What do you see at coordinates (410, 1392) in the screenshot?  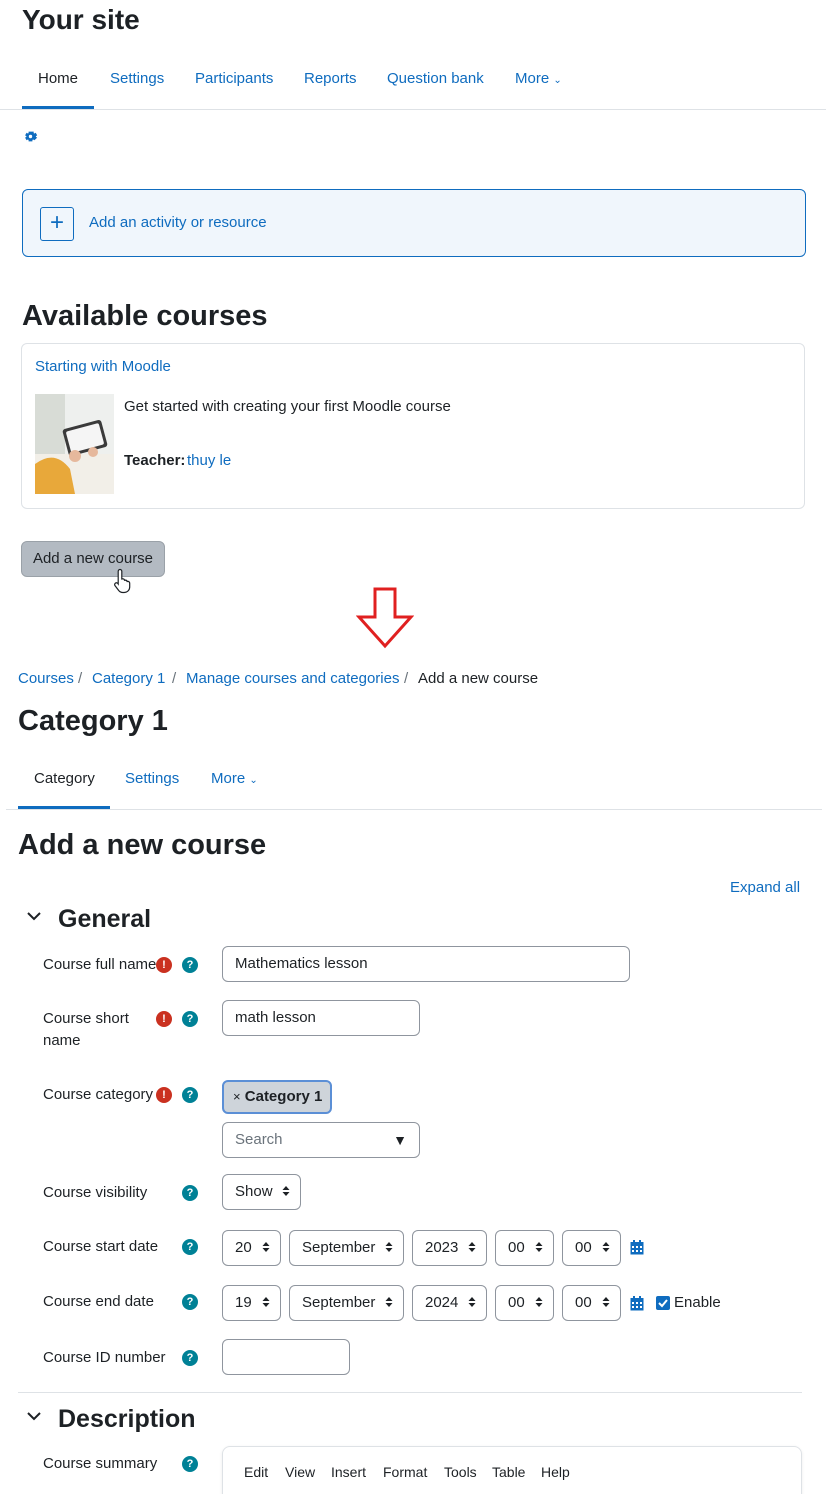 I see `section-divider` at bounding box center [410, 1392].